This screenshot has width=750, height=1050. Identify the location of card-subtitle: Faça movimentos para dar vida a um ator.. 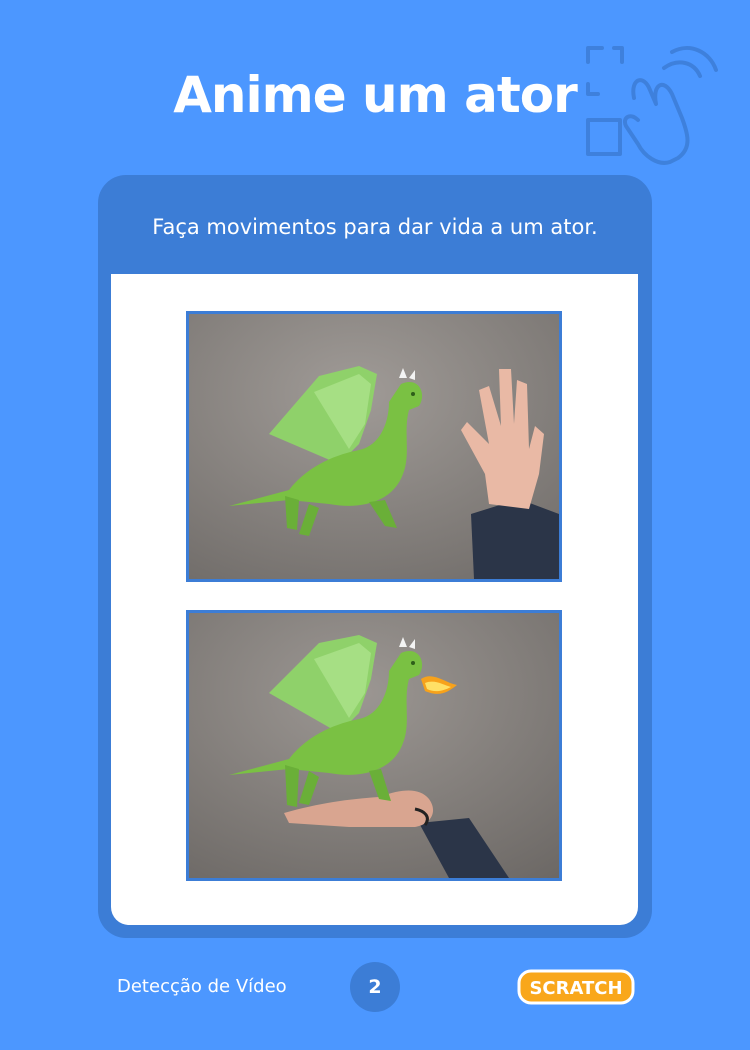
(375, 227).